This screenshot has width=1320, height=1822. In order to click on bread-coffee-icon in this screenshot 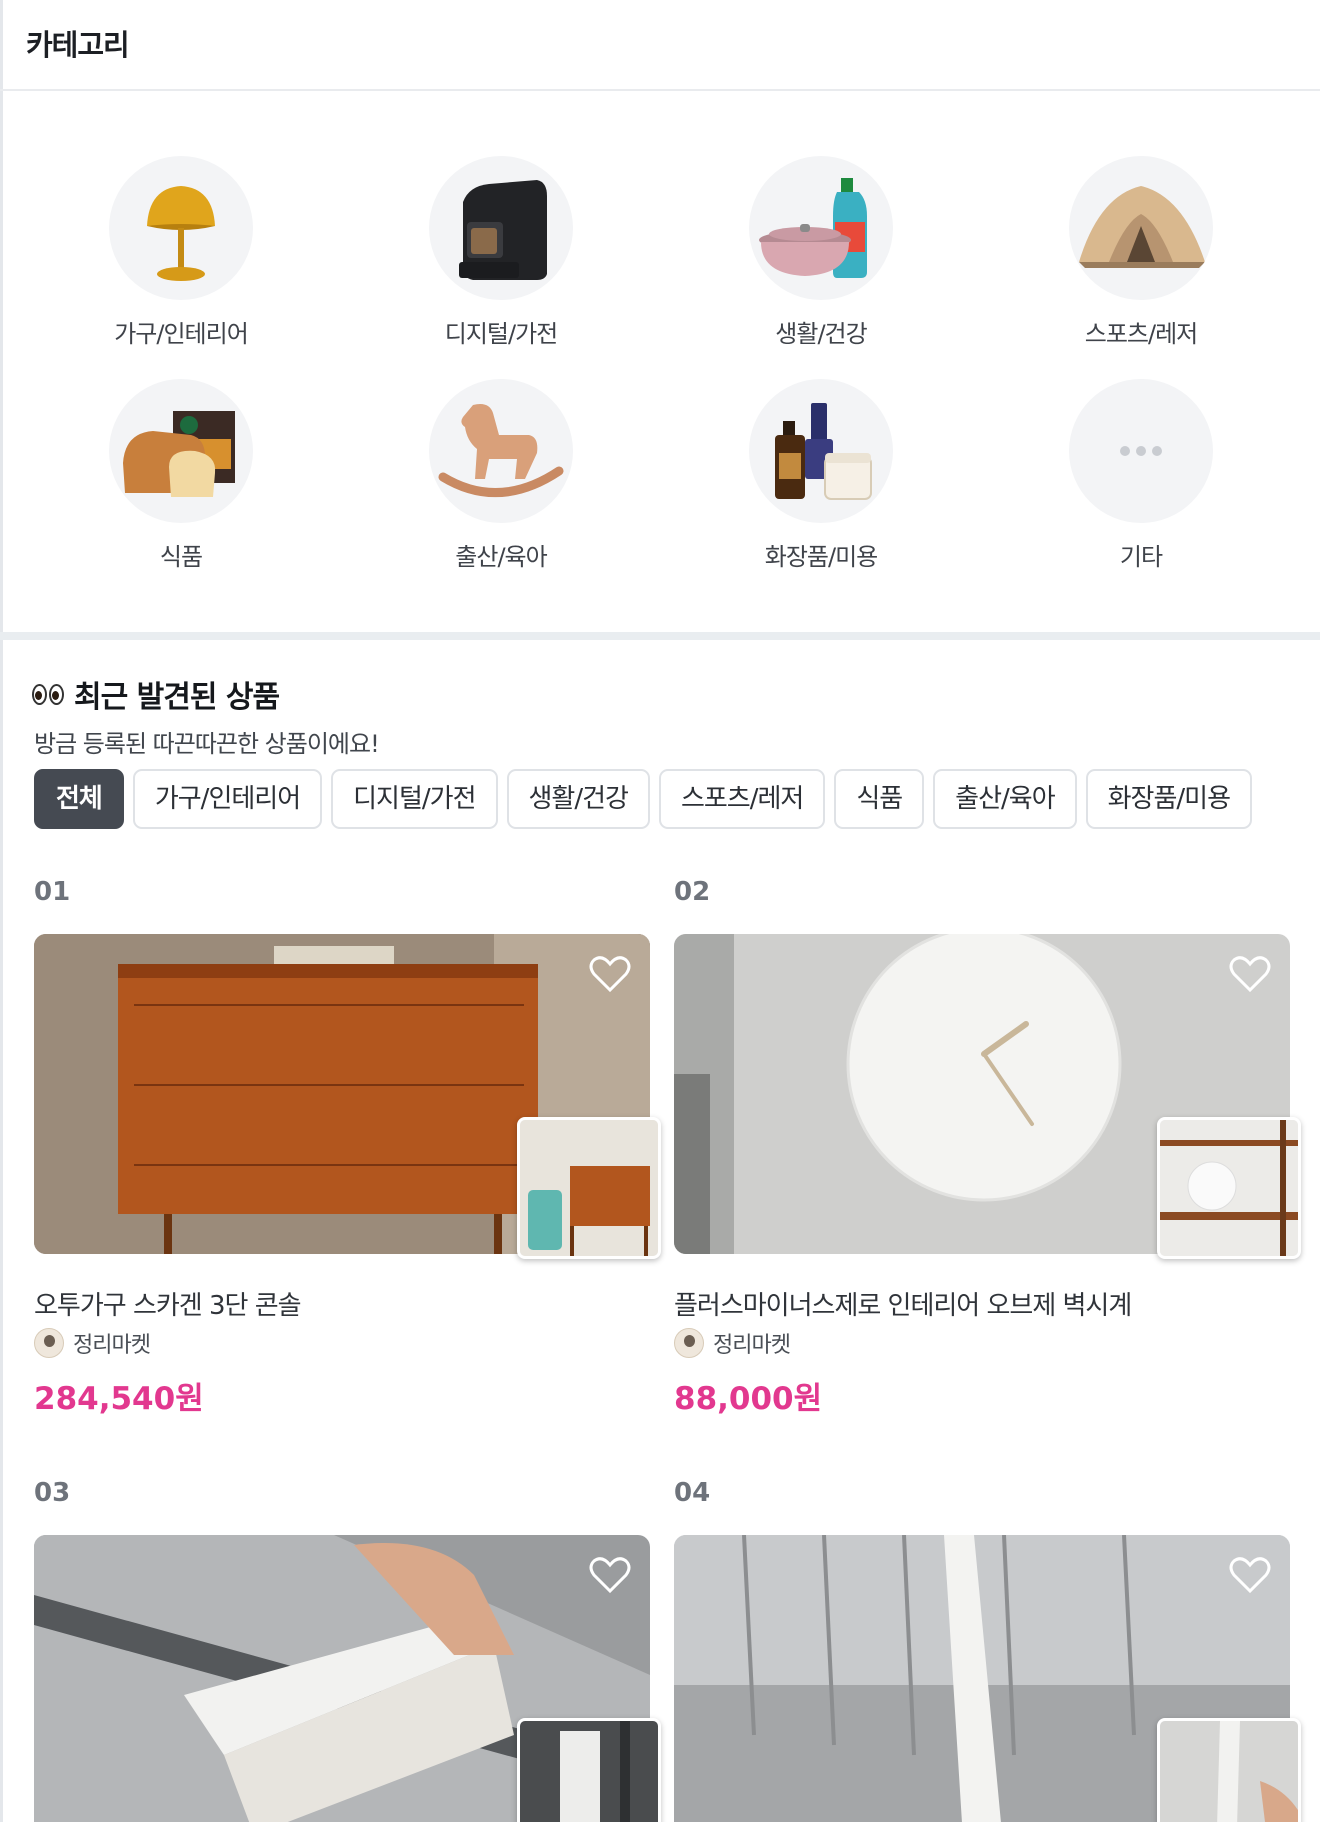, I will do `click(181, 451)`.